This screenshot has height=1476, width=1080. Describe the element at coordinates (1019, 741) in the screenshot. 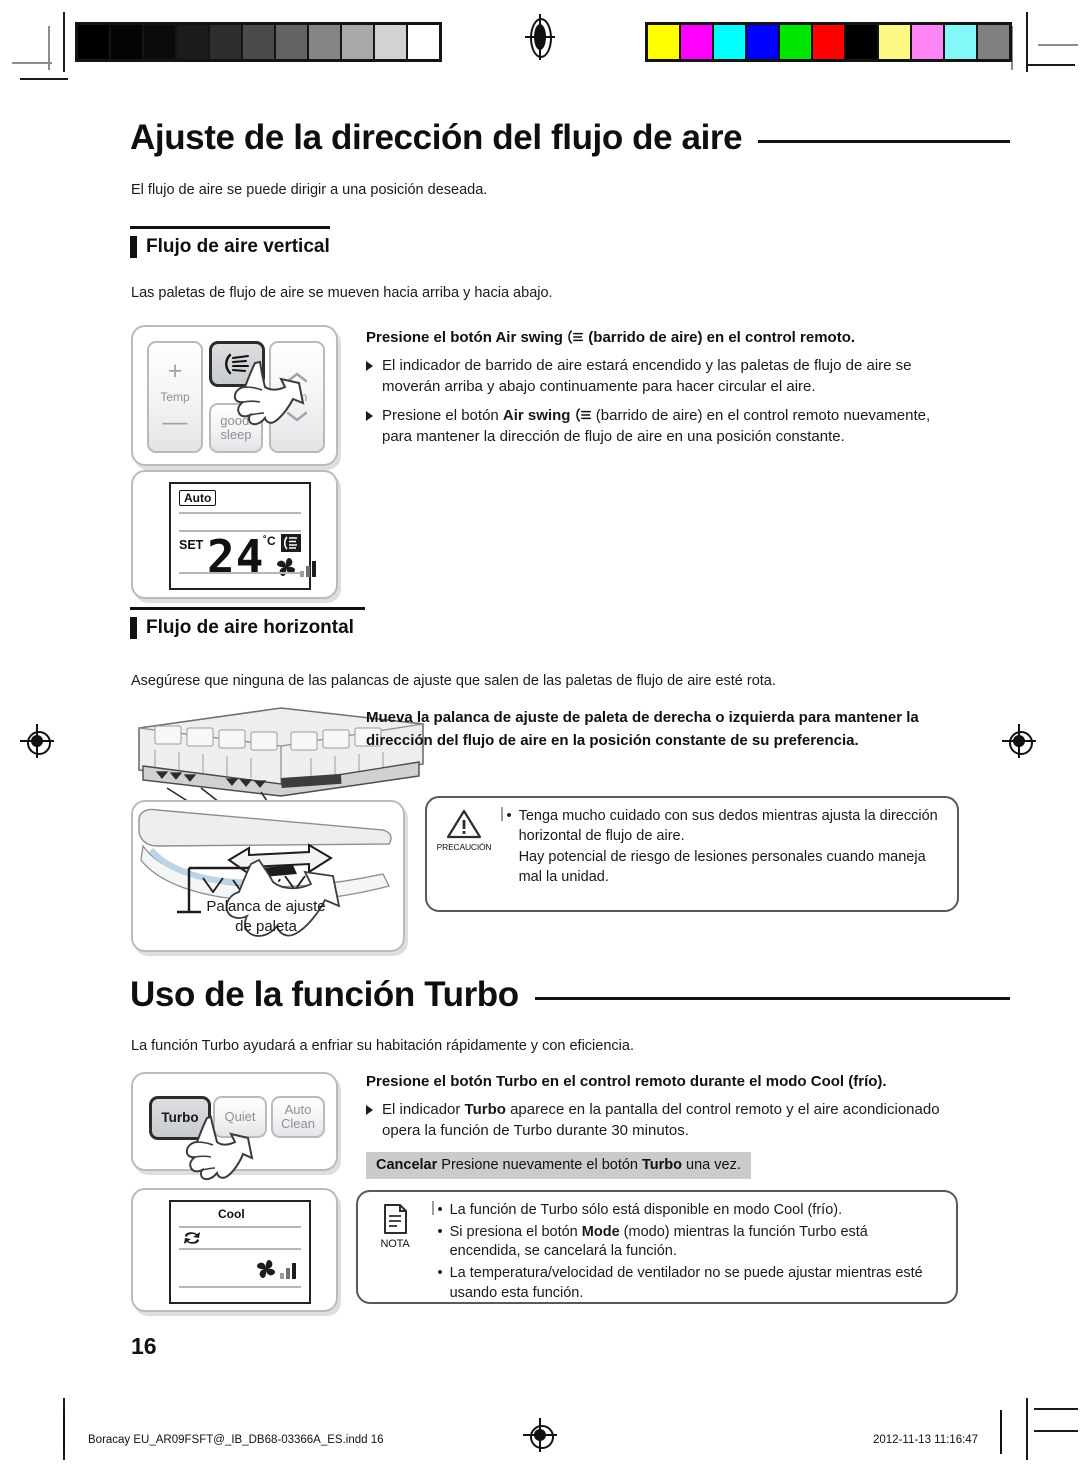

I see `registration-mark-right` at that location.